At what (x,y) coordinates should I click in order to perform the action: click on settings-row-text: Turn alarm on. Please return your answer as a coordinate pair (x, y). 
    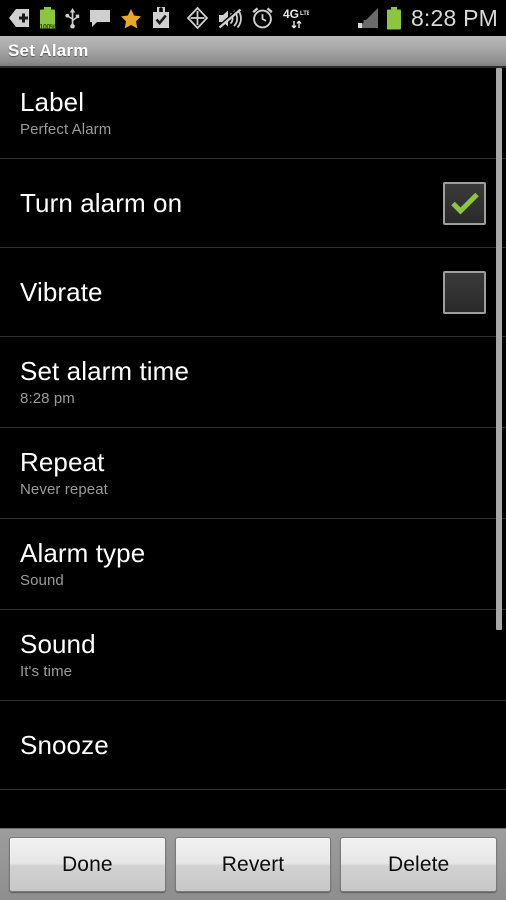
    Looking at the image, I should click on (101, 203).